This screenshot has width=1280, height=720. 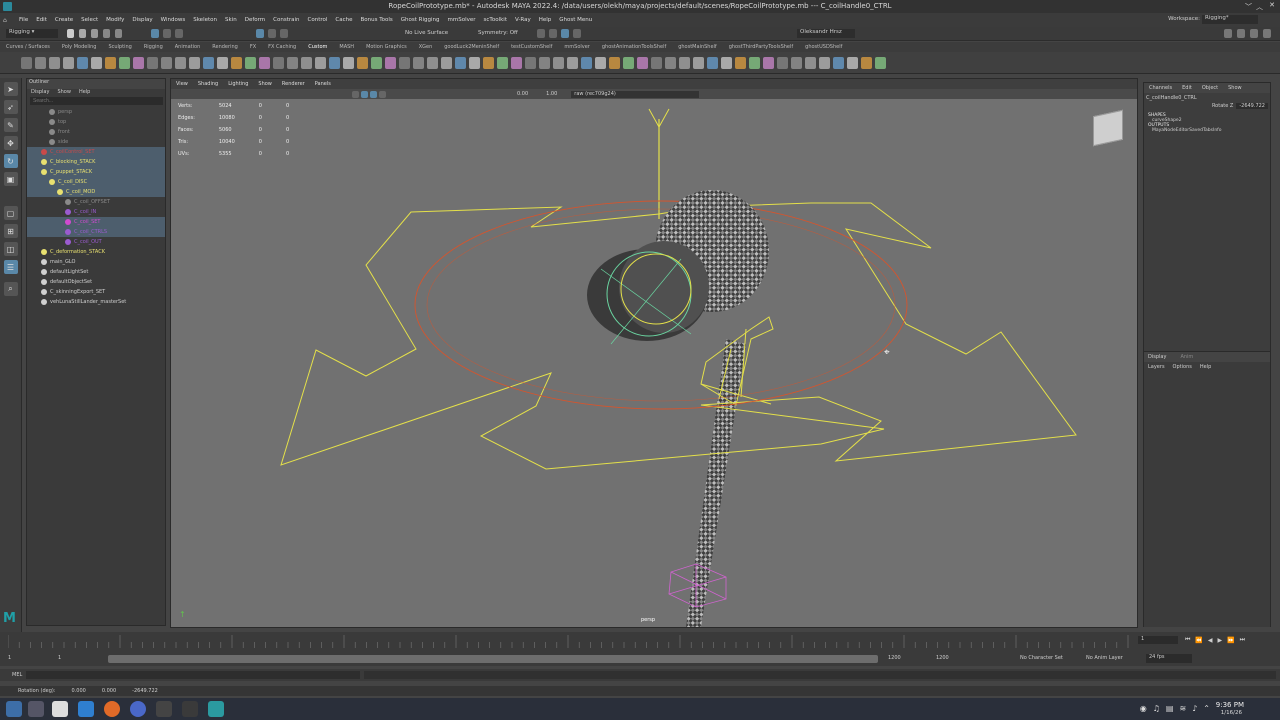 I want to click on menu-sctoolkit: scToolkit, so click(x=495, y=20).